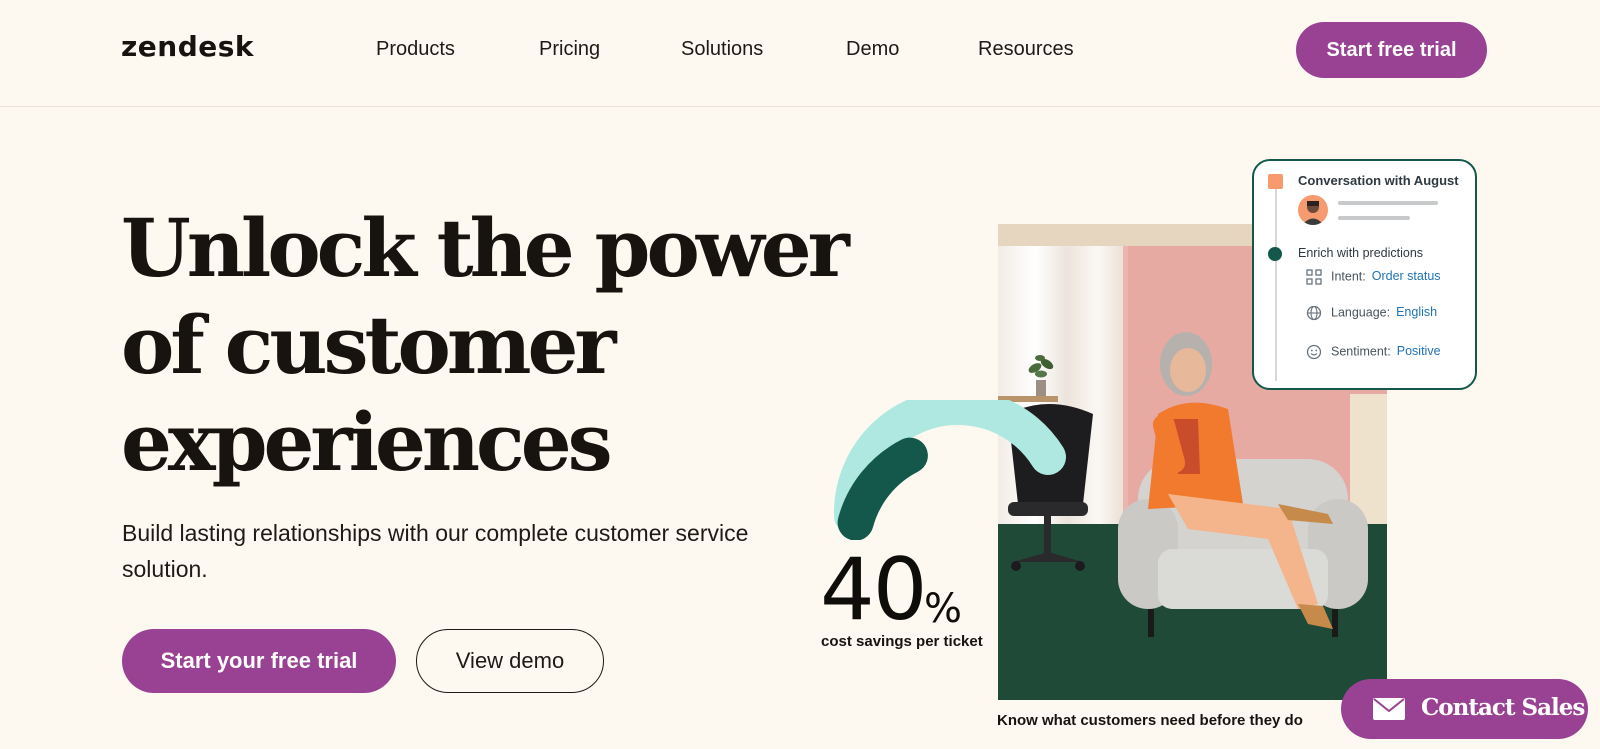 The height and width of the screenshot is (749, 1600). Describe the element at coordinates (485, 248) in the screenshot. I see `hero-title-line-1: Unlock the power` at that location.